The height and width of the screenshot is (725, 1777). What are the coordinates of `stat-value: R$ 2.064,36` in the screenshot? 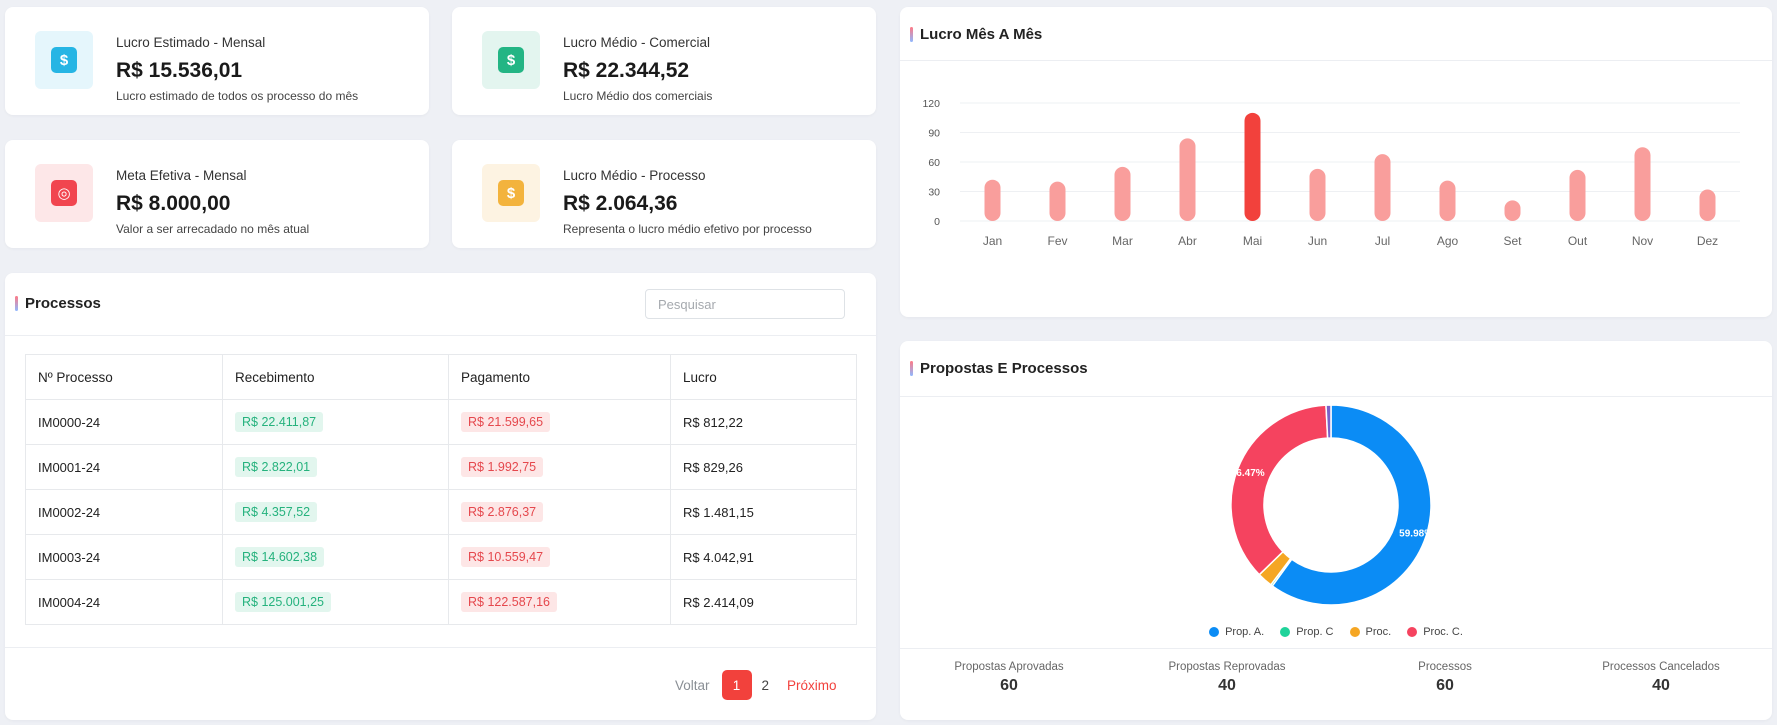 It's located at (620, 203).